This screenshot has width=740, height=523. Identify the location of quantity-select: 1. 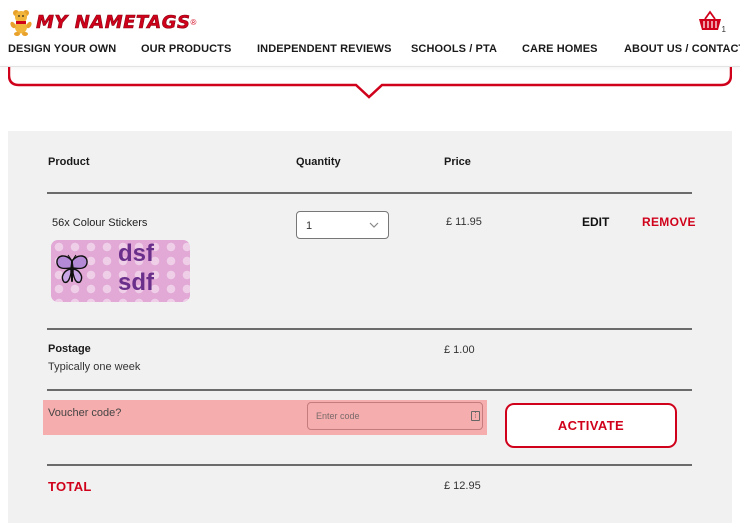
(342, 225).